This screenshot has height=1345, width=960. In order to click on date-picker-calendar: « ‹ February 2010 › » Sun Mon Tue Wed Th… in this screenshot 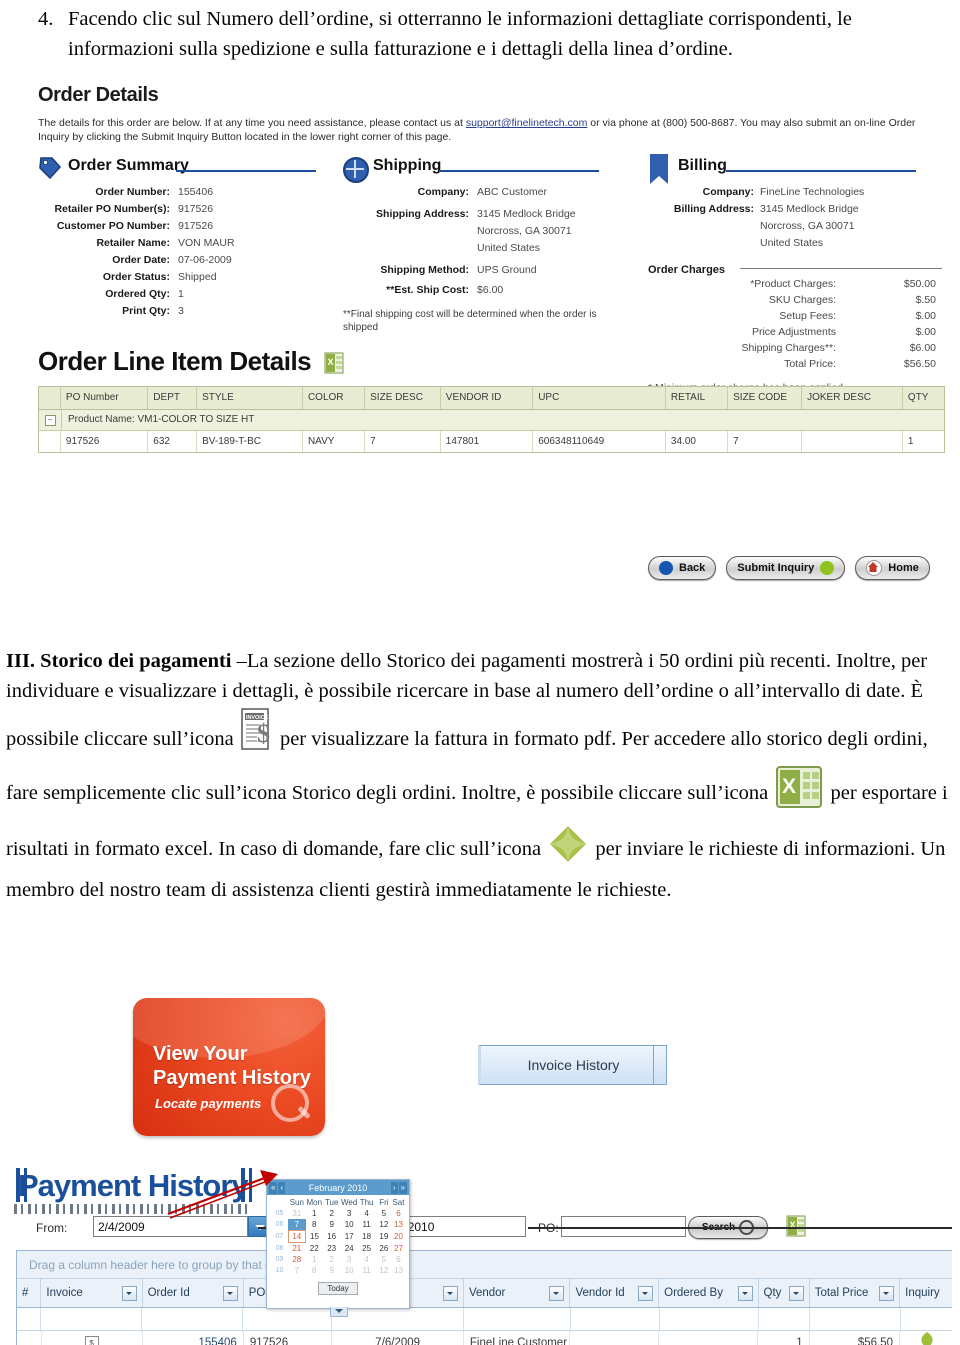, I will do `click(338, 1248)`.